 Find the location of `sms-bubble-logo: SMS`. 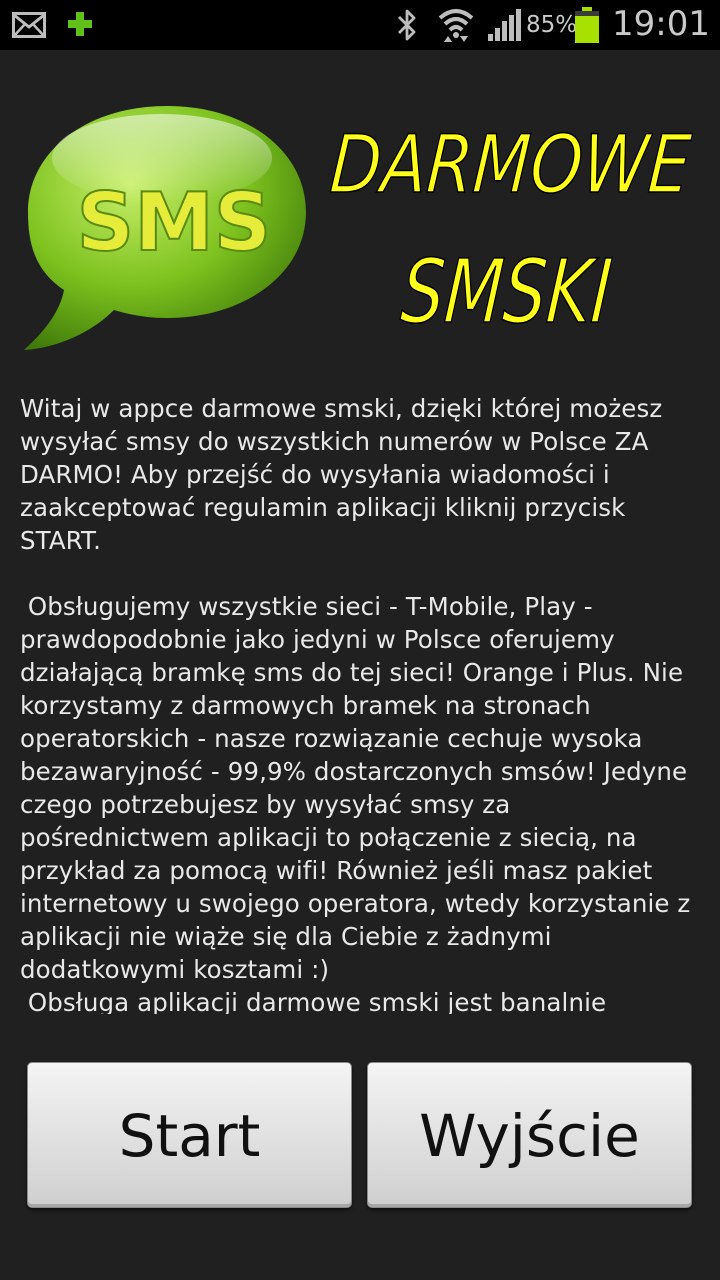

sms-bubble-logo: SMS is located at coordinates (165, 228).